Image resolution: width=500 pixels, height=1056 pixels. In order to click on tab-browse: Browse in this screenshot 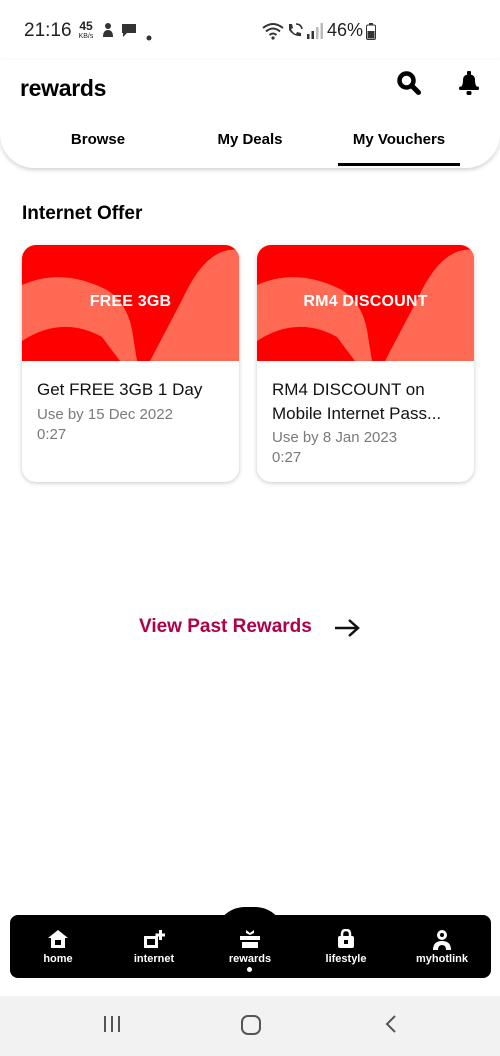, I will do `click(98, 145)`.